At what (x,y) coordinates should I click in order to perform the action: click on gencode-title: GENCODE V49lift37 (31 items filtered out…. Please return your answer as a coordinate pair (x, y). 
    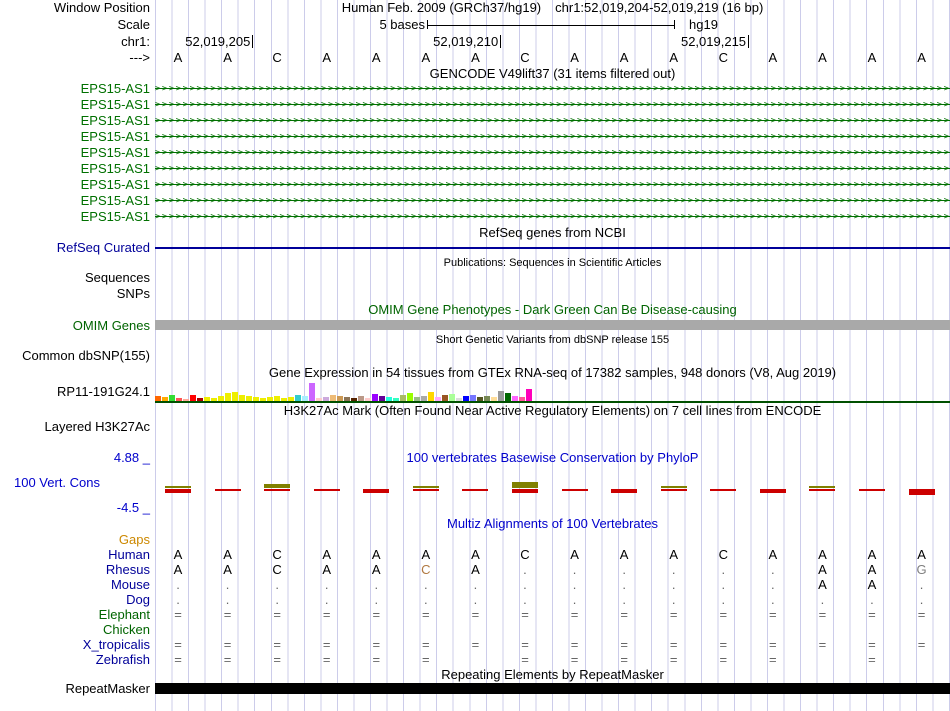
    Looking at the image, I should click on (552, 73).